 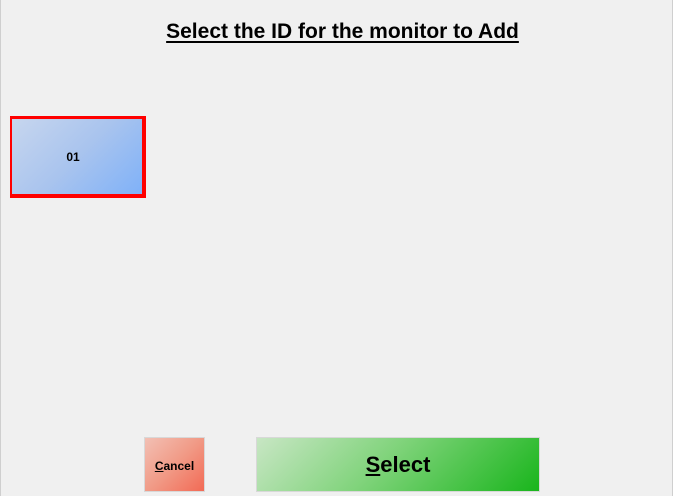 I want to click on select-button: Select, so click(x=398, y=464).